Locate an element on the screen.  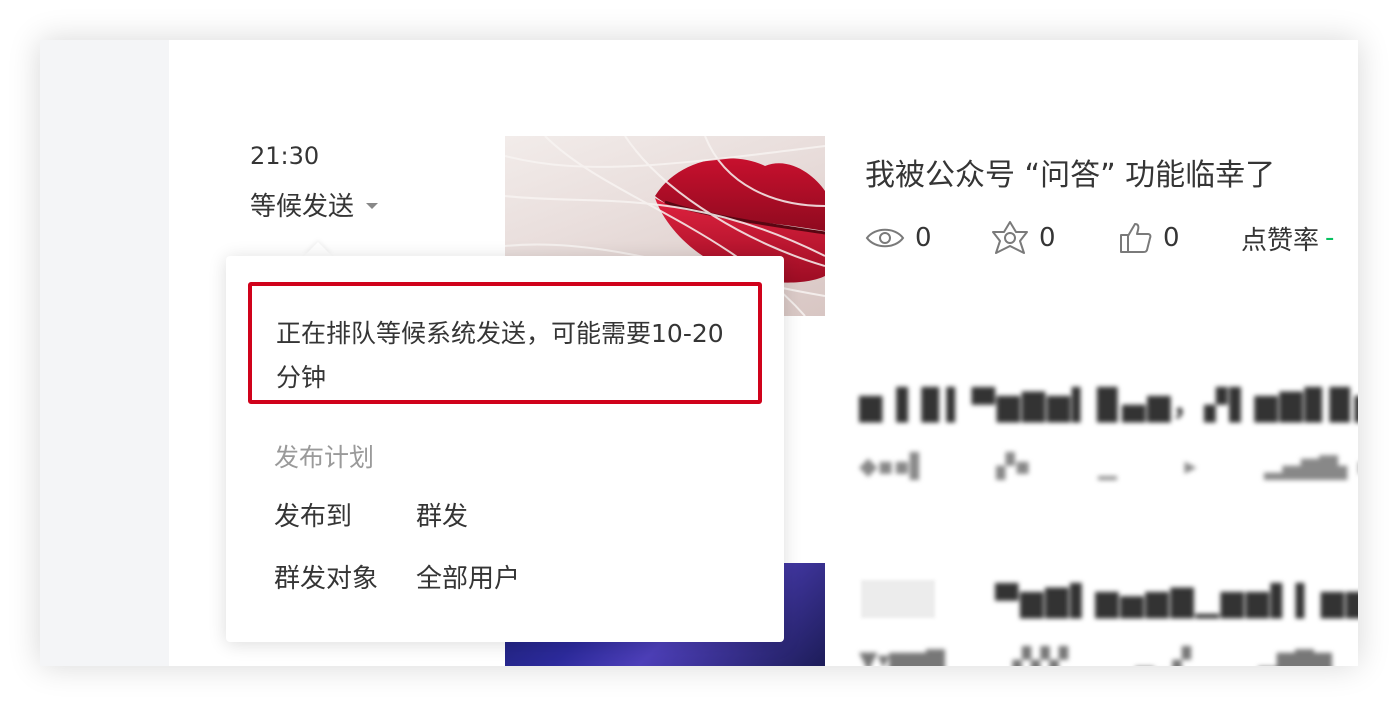
publish-plan-heading: 发布计划 is located at coordinates (324, 457).